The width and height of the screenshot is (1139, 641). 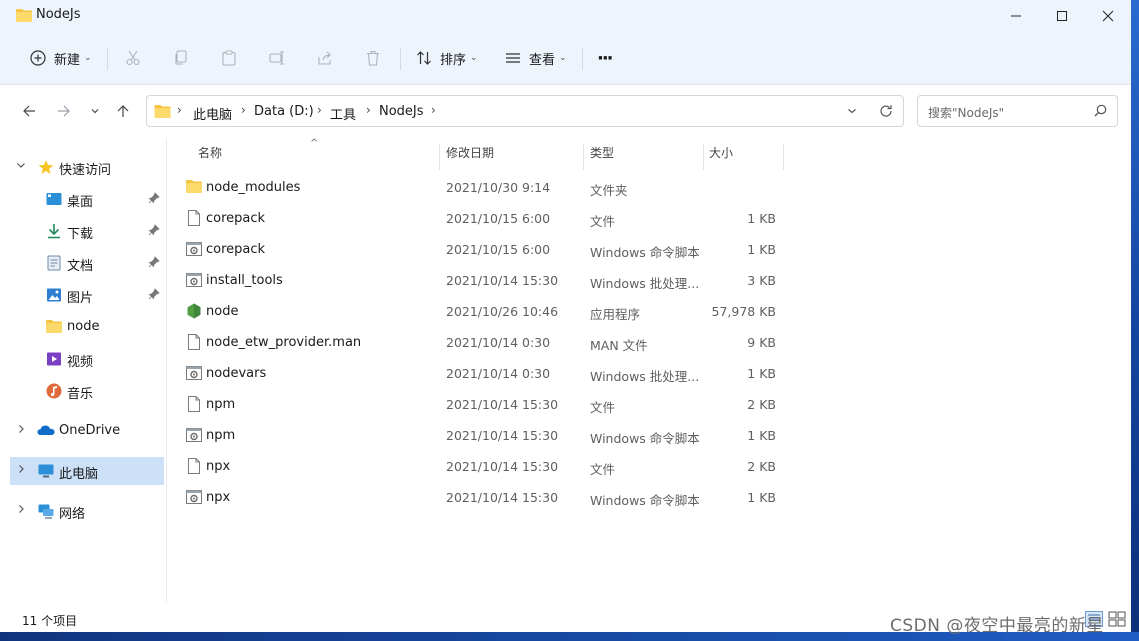 I want to click on copy-icon, so click(x=181, y=58).